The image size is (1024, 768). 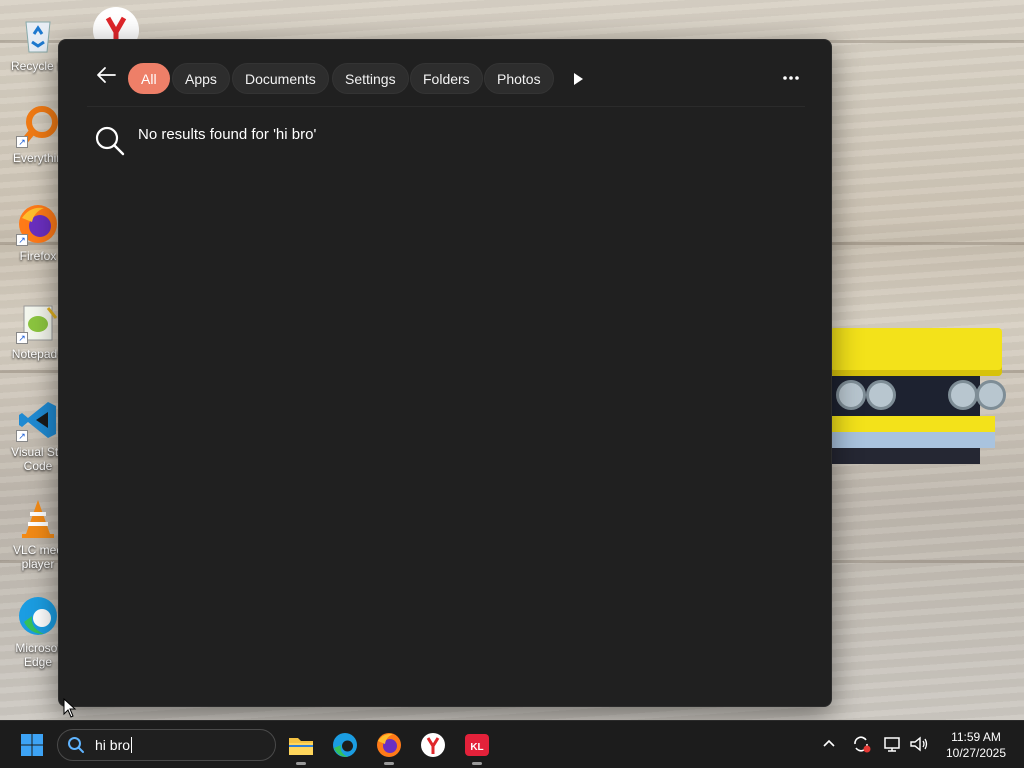 I want to click on search-input-value: hi bro, so click(x=113, y=745).